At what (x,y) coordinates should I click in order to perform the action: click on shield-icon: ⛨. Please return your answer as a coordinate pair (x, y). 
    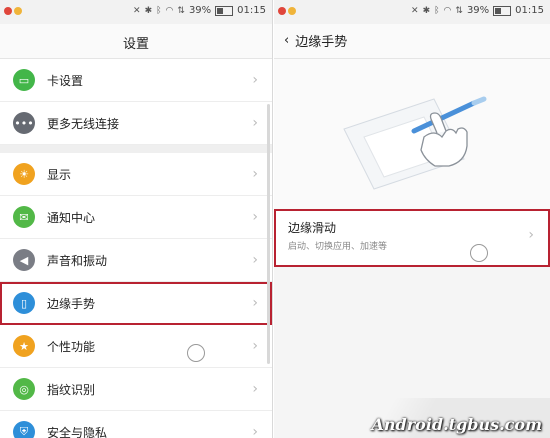
    Looking at the image, I should click on (24, 429).